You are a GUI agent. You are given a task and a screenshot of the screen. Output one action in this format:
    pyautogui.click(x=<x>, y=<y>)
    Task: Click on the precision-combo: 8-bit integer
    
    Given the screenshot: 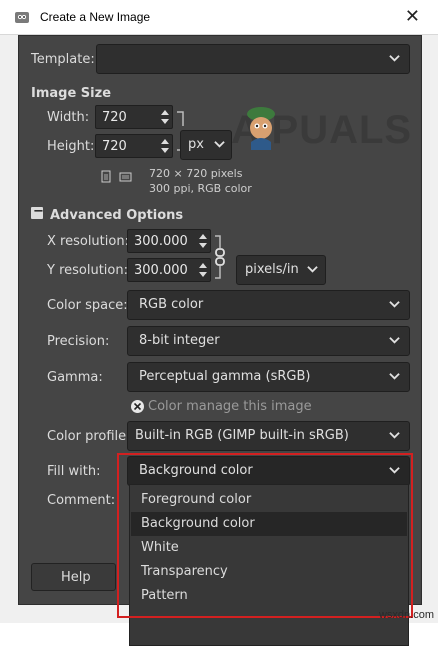 What is the action you would take?
    pyautogui.click(x=268, y=341)
    